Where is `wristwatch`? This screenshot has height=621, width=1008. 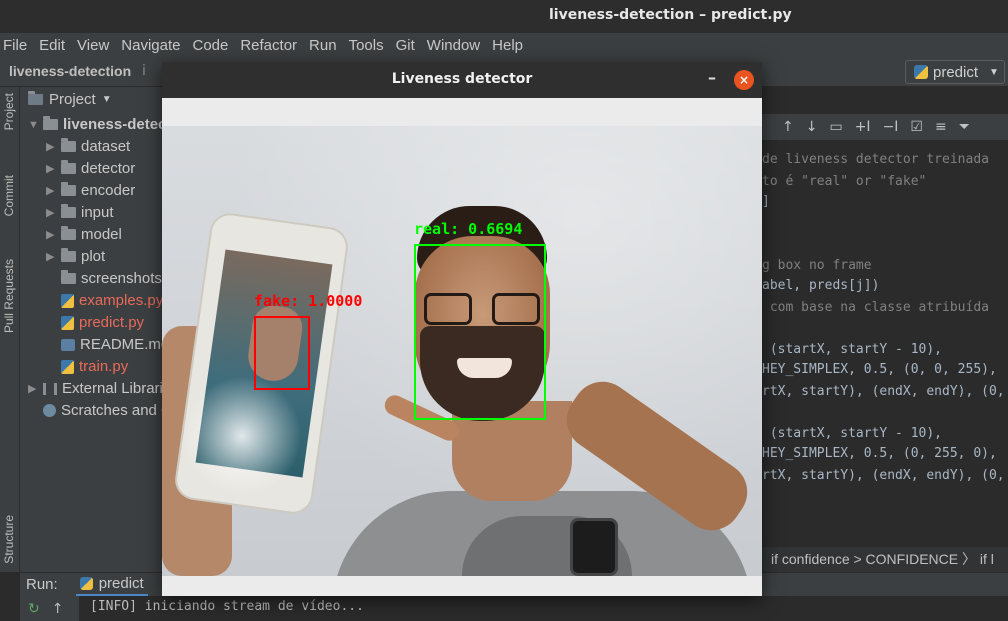 wristwatch is located at coordinates (594, 547).